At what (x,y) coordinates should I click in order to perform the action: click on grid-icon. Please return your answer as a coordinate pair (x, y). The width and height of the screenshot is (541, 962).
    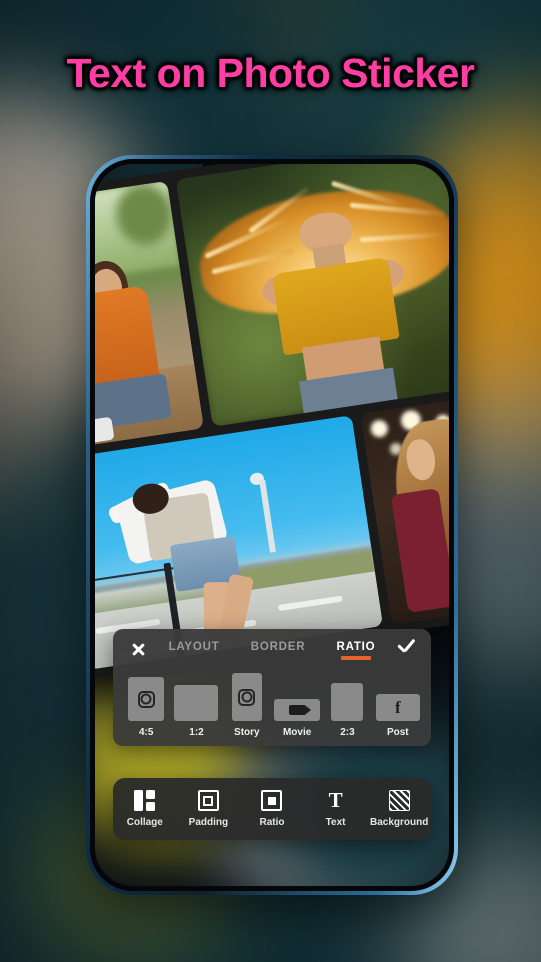
    Looking at the image, I should click on (145, 800).